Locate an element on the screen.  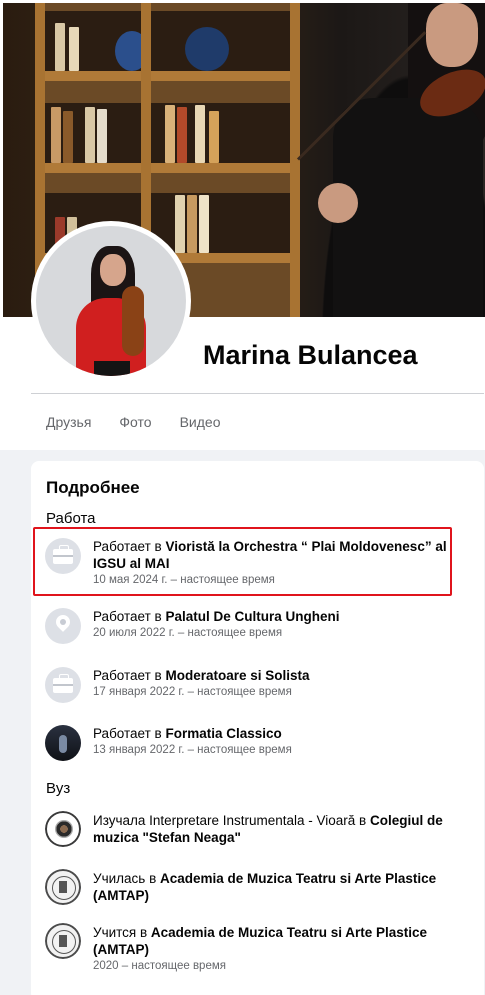
tab-videos: Видео is located at coordinates (200, 422).